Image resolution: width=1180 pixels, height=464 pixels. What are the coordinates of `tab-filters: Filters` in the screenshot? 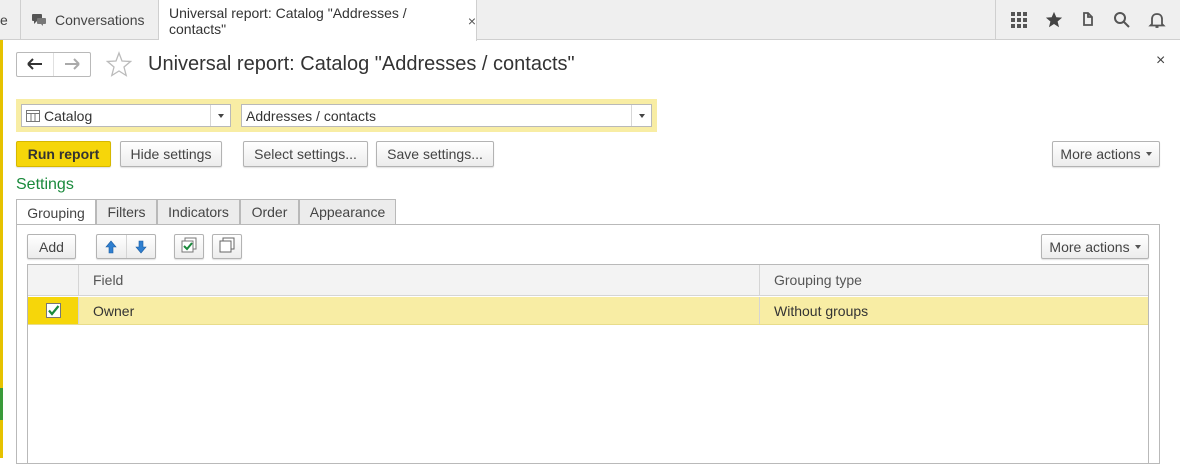 It's located at (126, 212).